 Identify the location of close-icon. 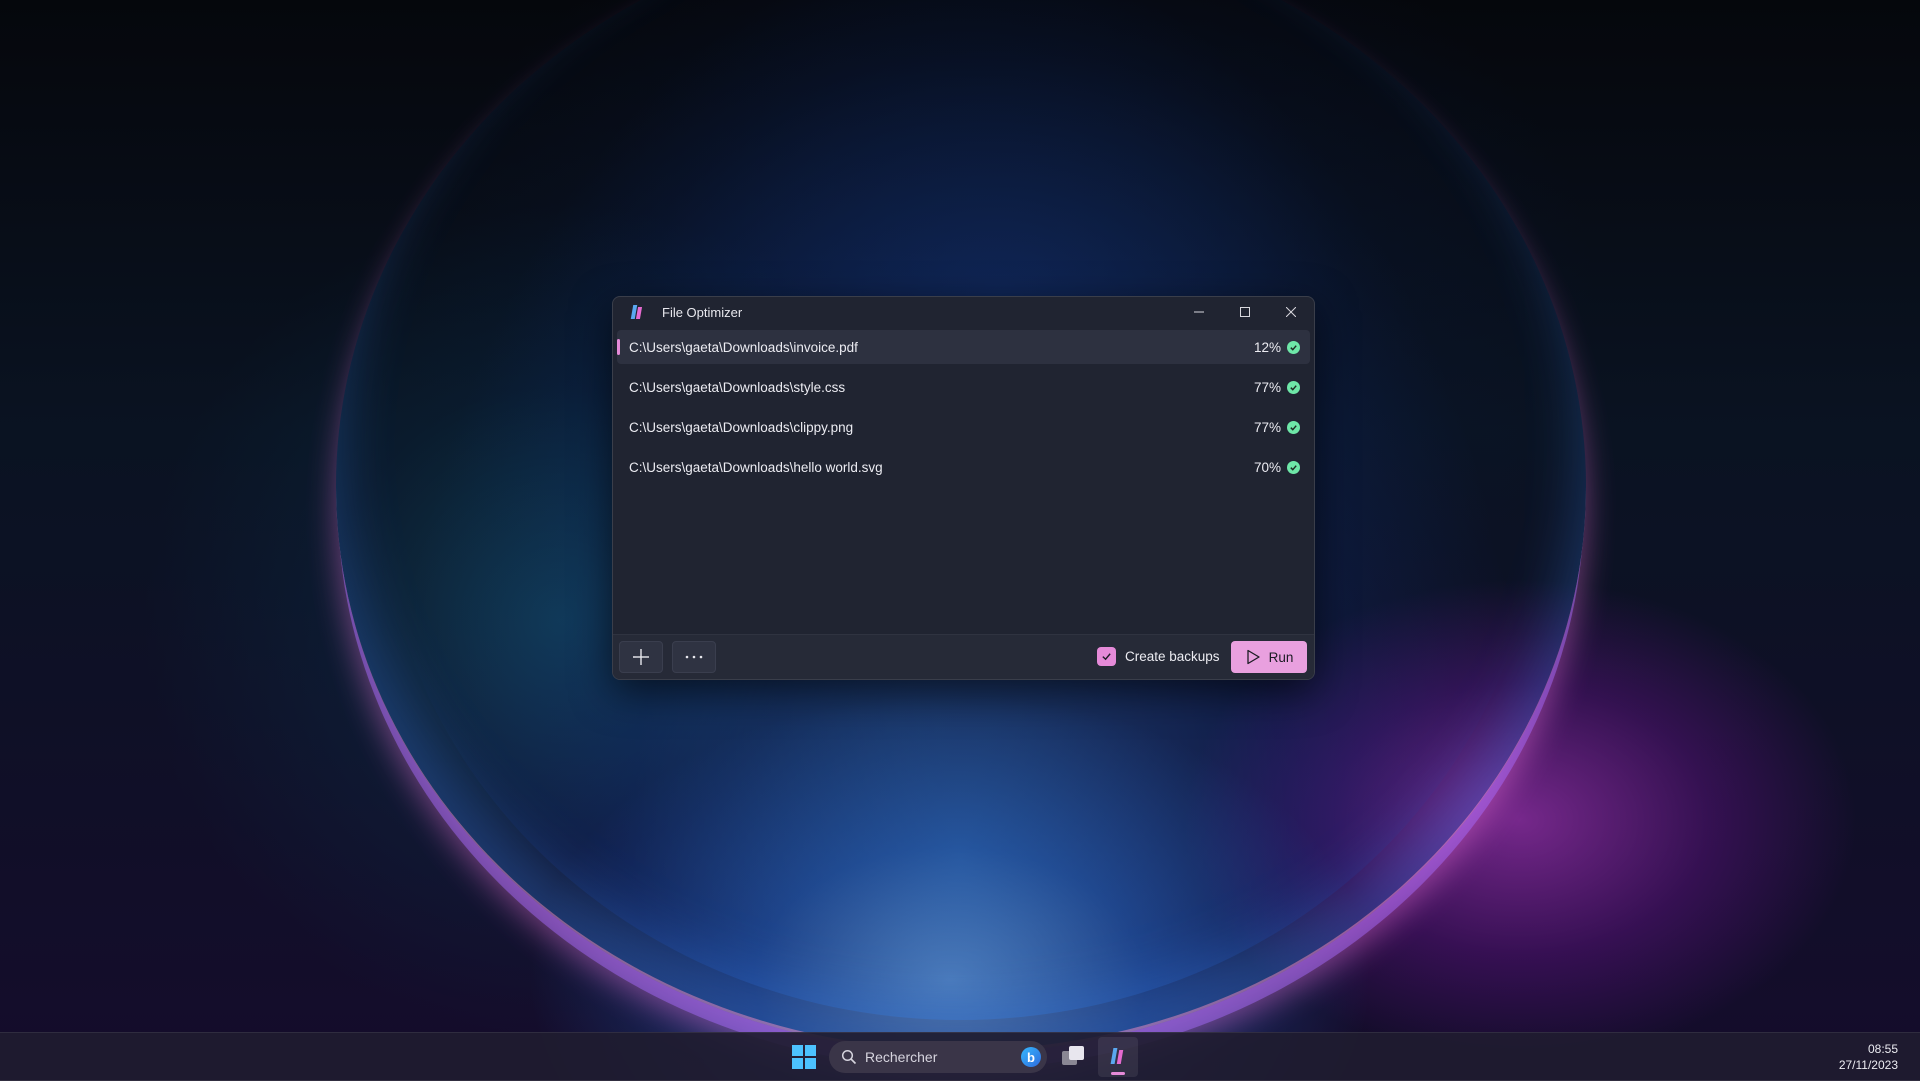
(1291, 312).